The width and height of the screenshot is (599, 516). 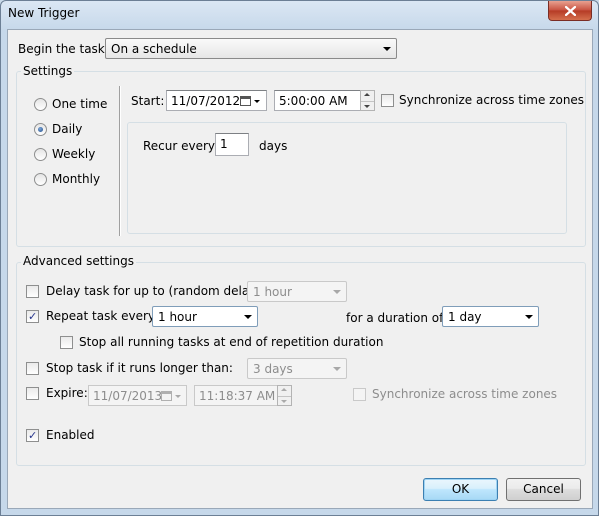 I want to click on ok-button: OK, so click(x=460, y=489).